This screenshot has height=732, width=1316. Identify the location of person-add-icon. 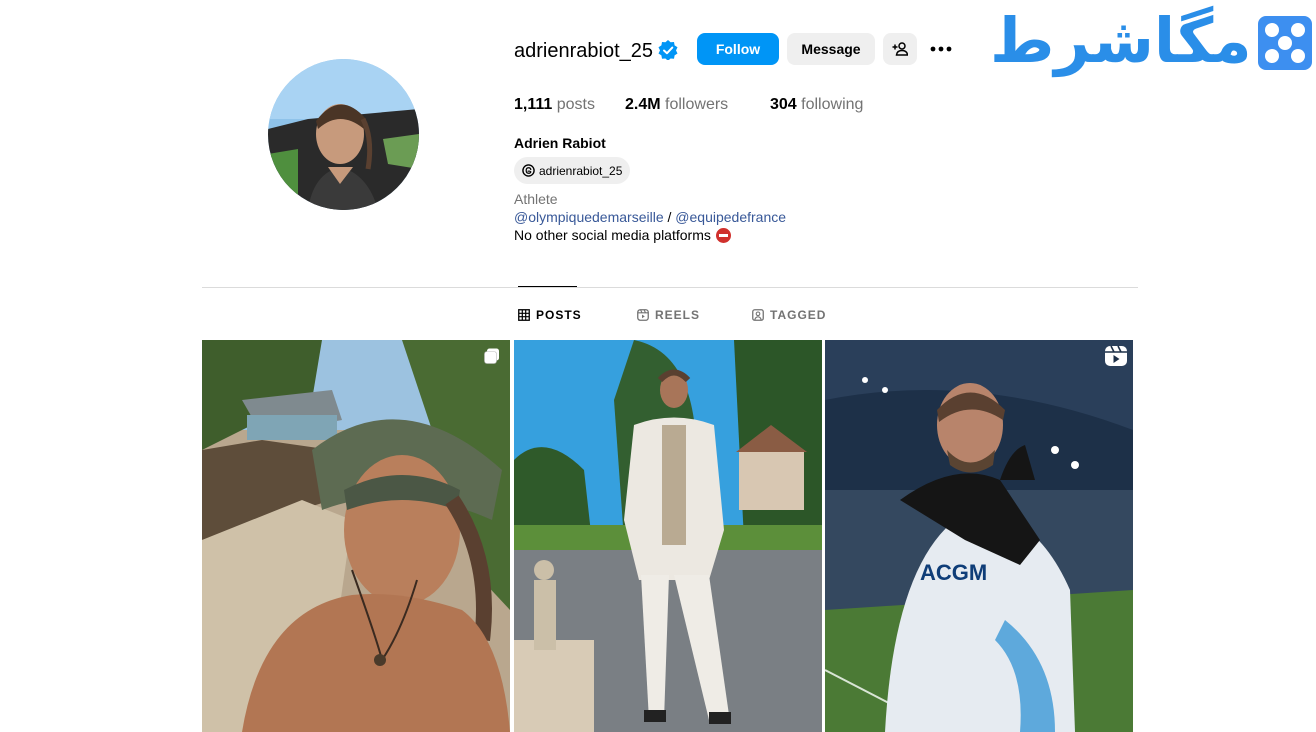
(900, 49).